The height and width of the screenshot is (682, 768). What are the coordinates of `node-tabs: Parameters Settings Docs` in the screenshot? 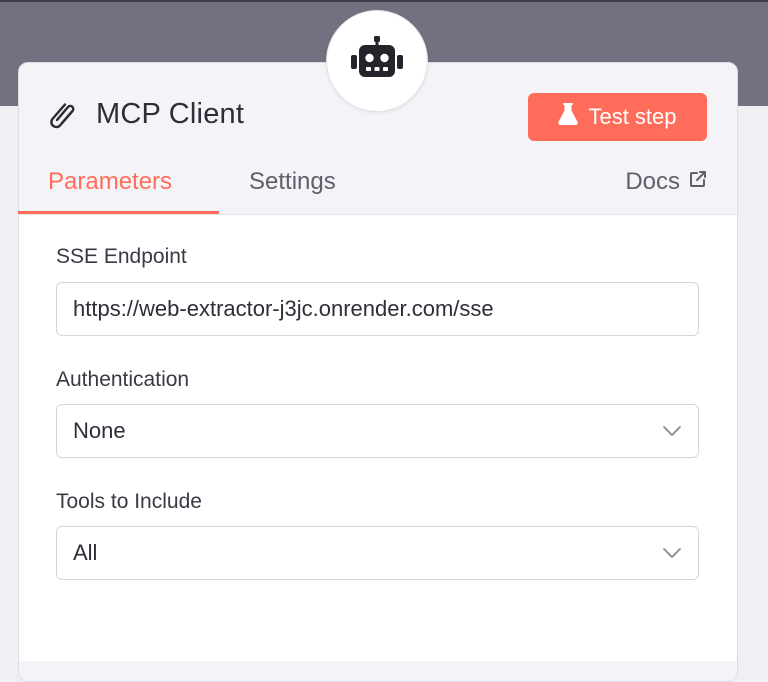 It's located at (378, 190).